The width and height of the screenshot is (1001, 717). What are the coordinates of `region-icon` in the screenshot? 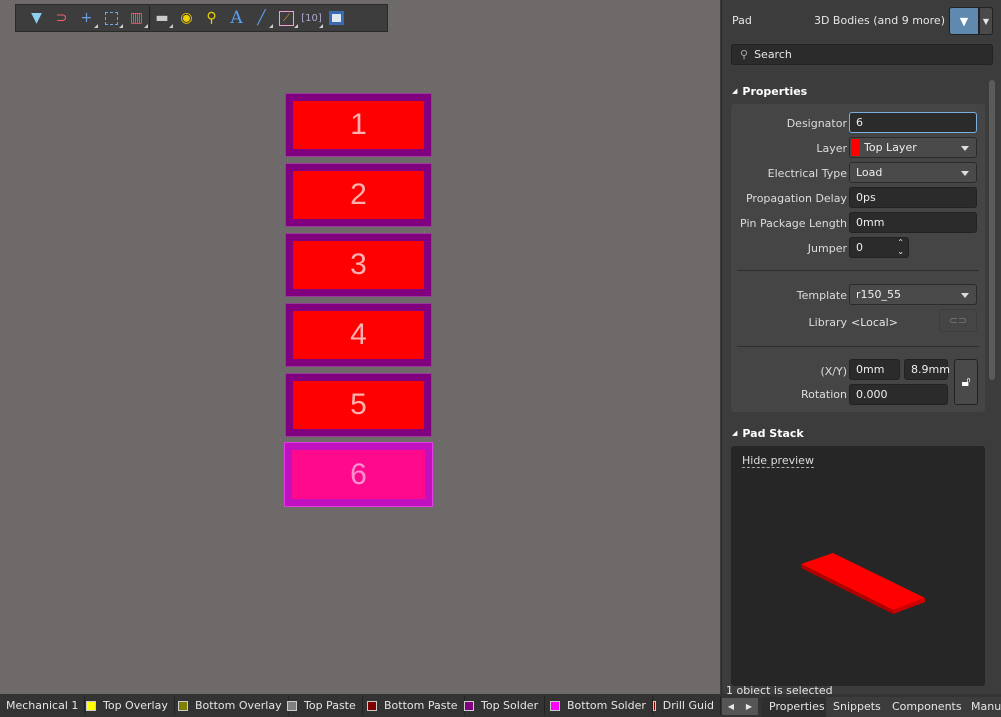 It's located at (336, 18).